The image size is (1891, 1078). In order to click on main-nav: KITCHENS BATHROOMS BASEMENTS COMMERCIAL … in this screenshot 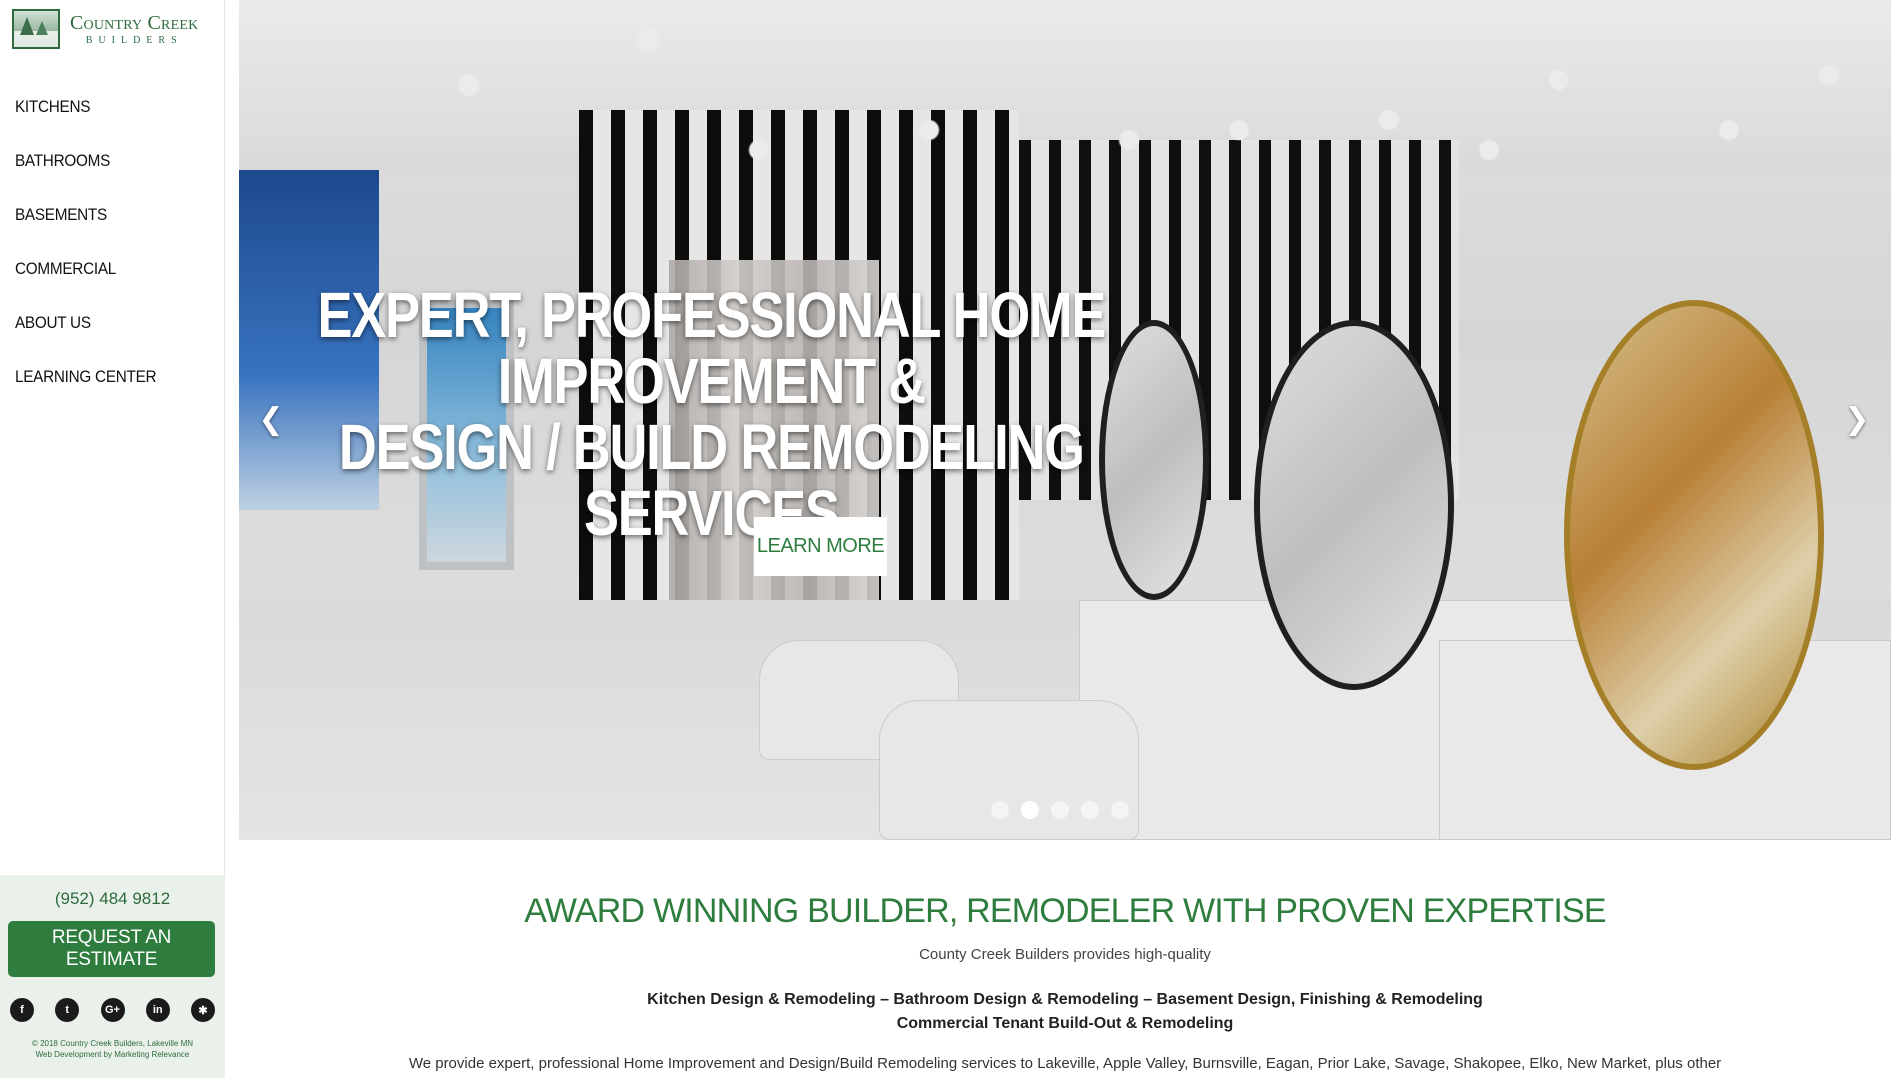, I will do `click(93, 242)`.